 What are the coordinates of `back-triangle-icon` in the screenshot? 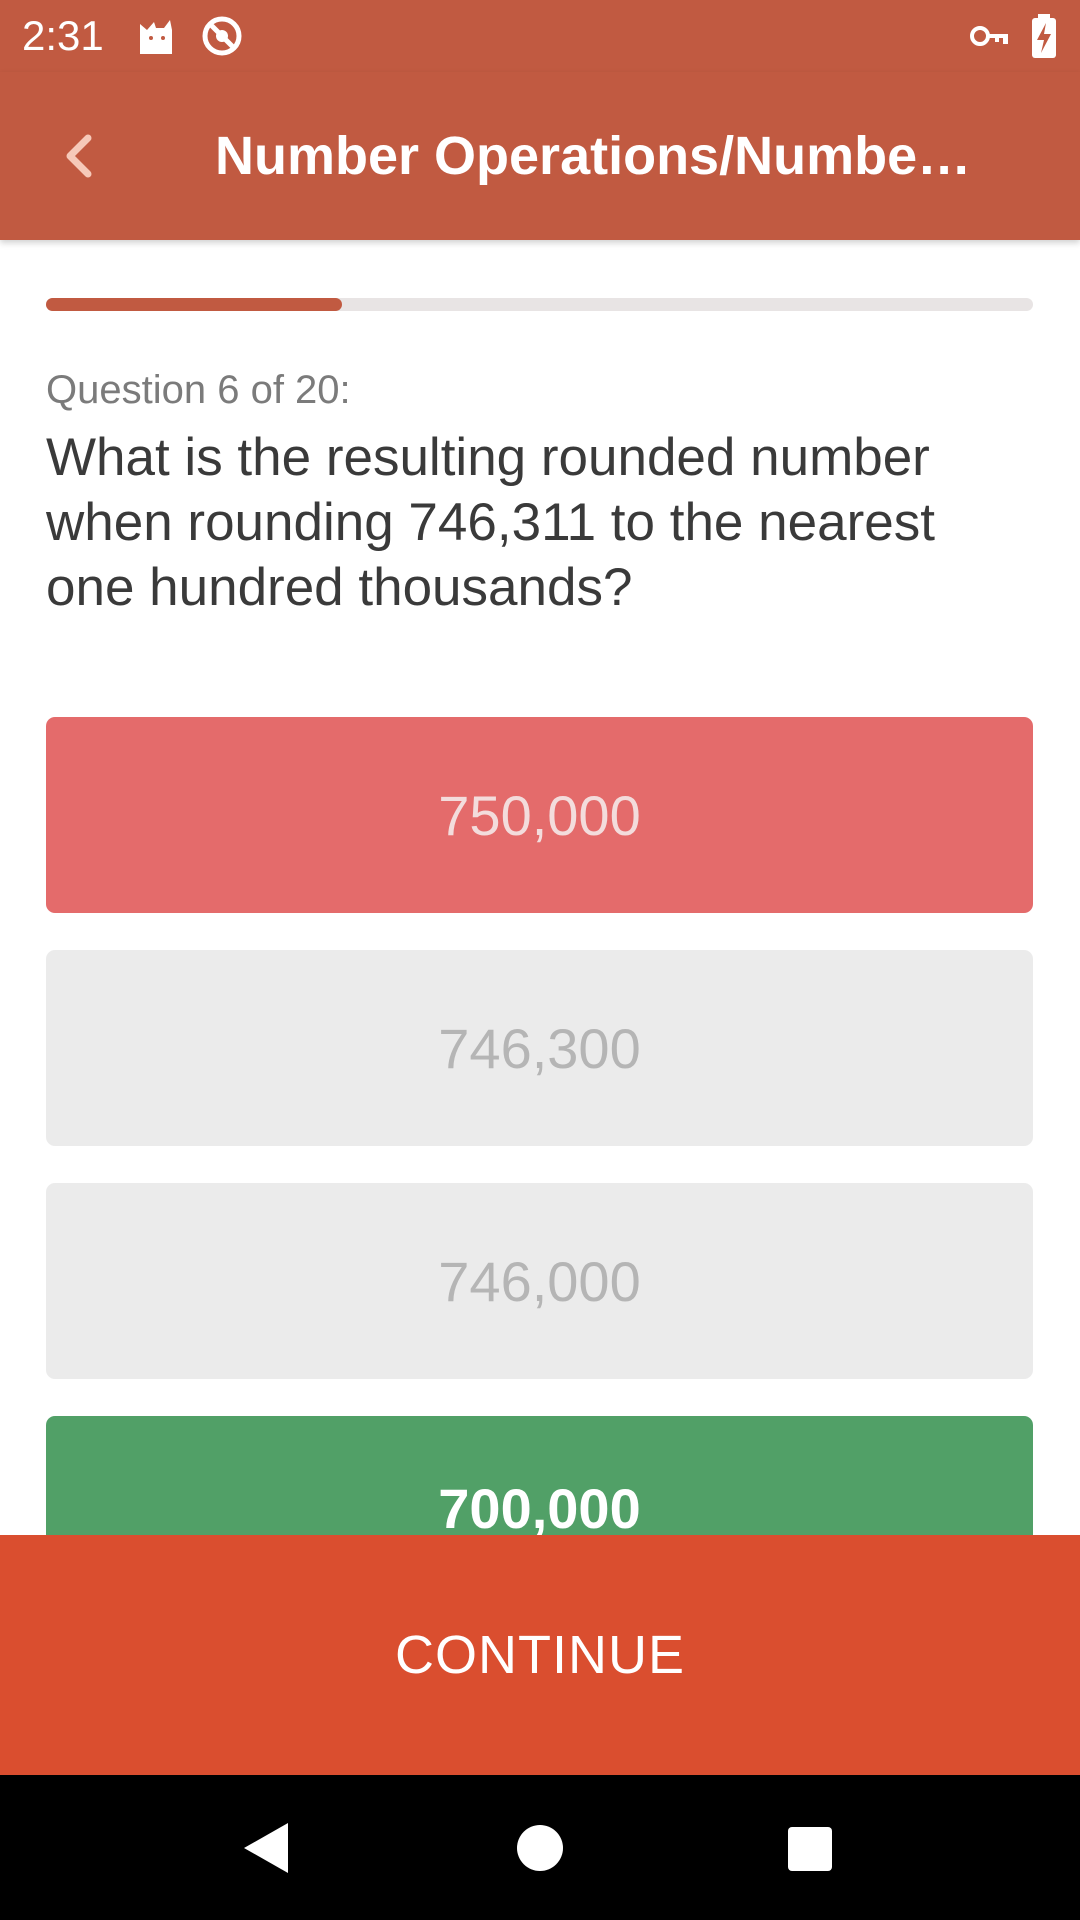 It's located at (267, 1848).